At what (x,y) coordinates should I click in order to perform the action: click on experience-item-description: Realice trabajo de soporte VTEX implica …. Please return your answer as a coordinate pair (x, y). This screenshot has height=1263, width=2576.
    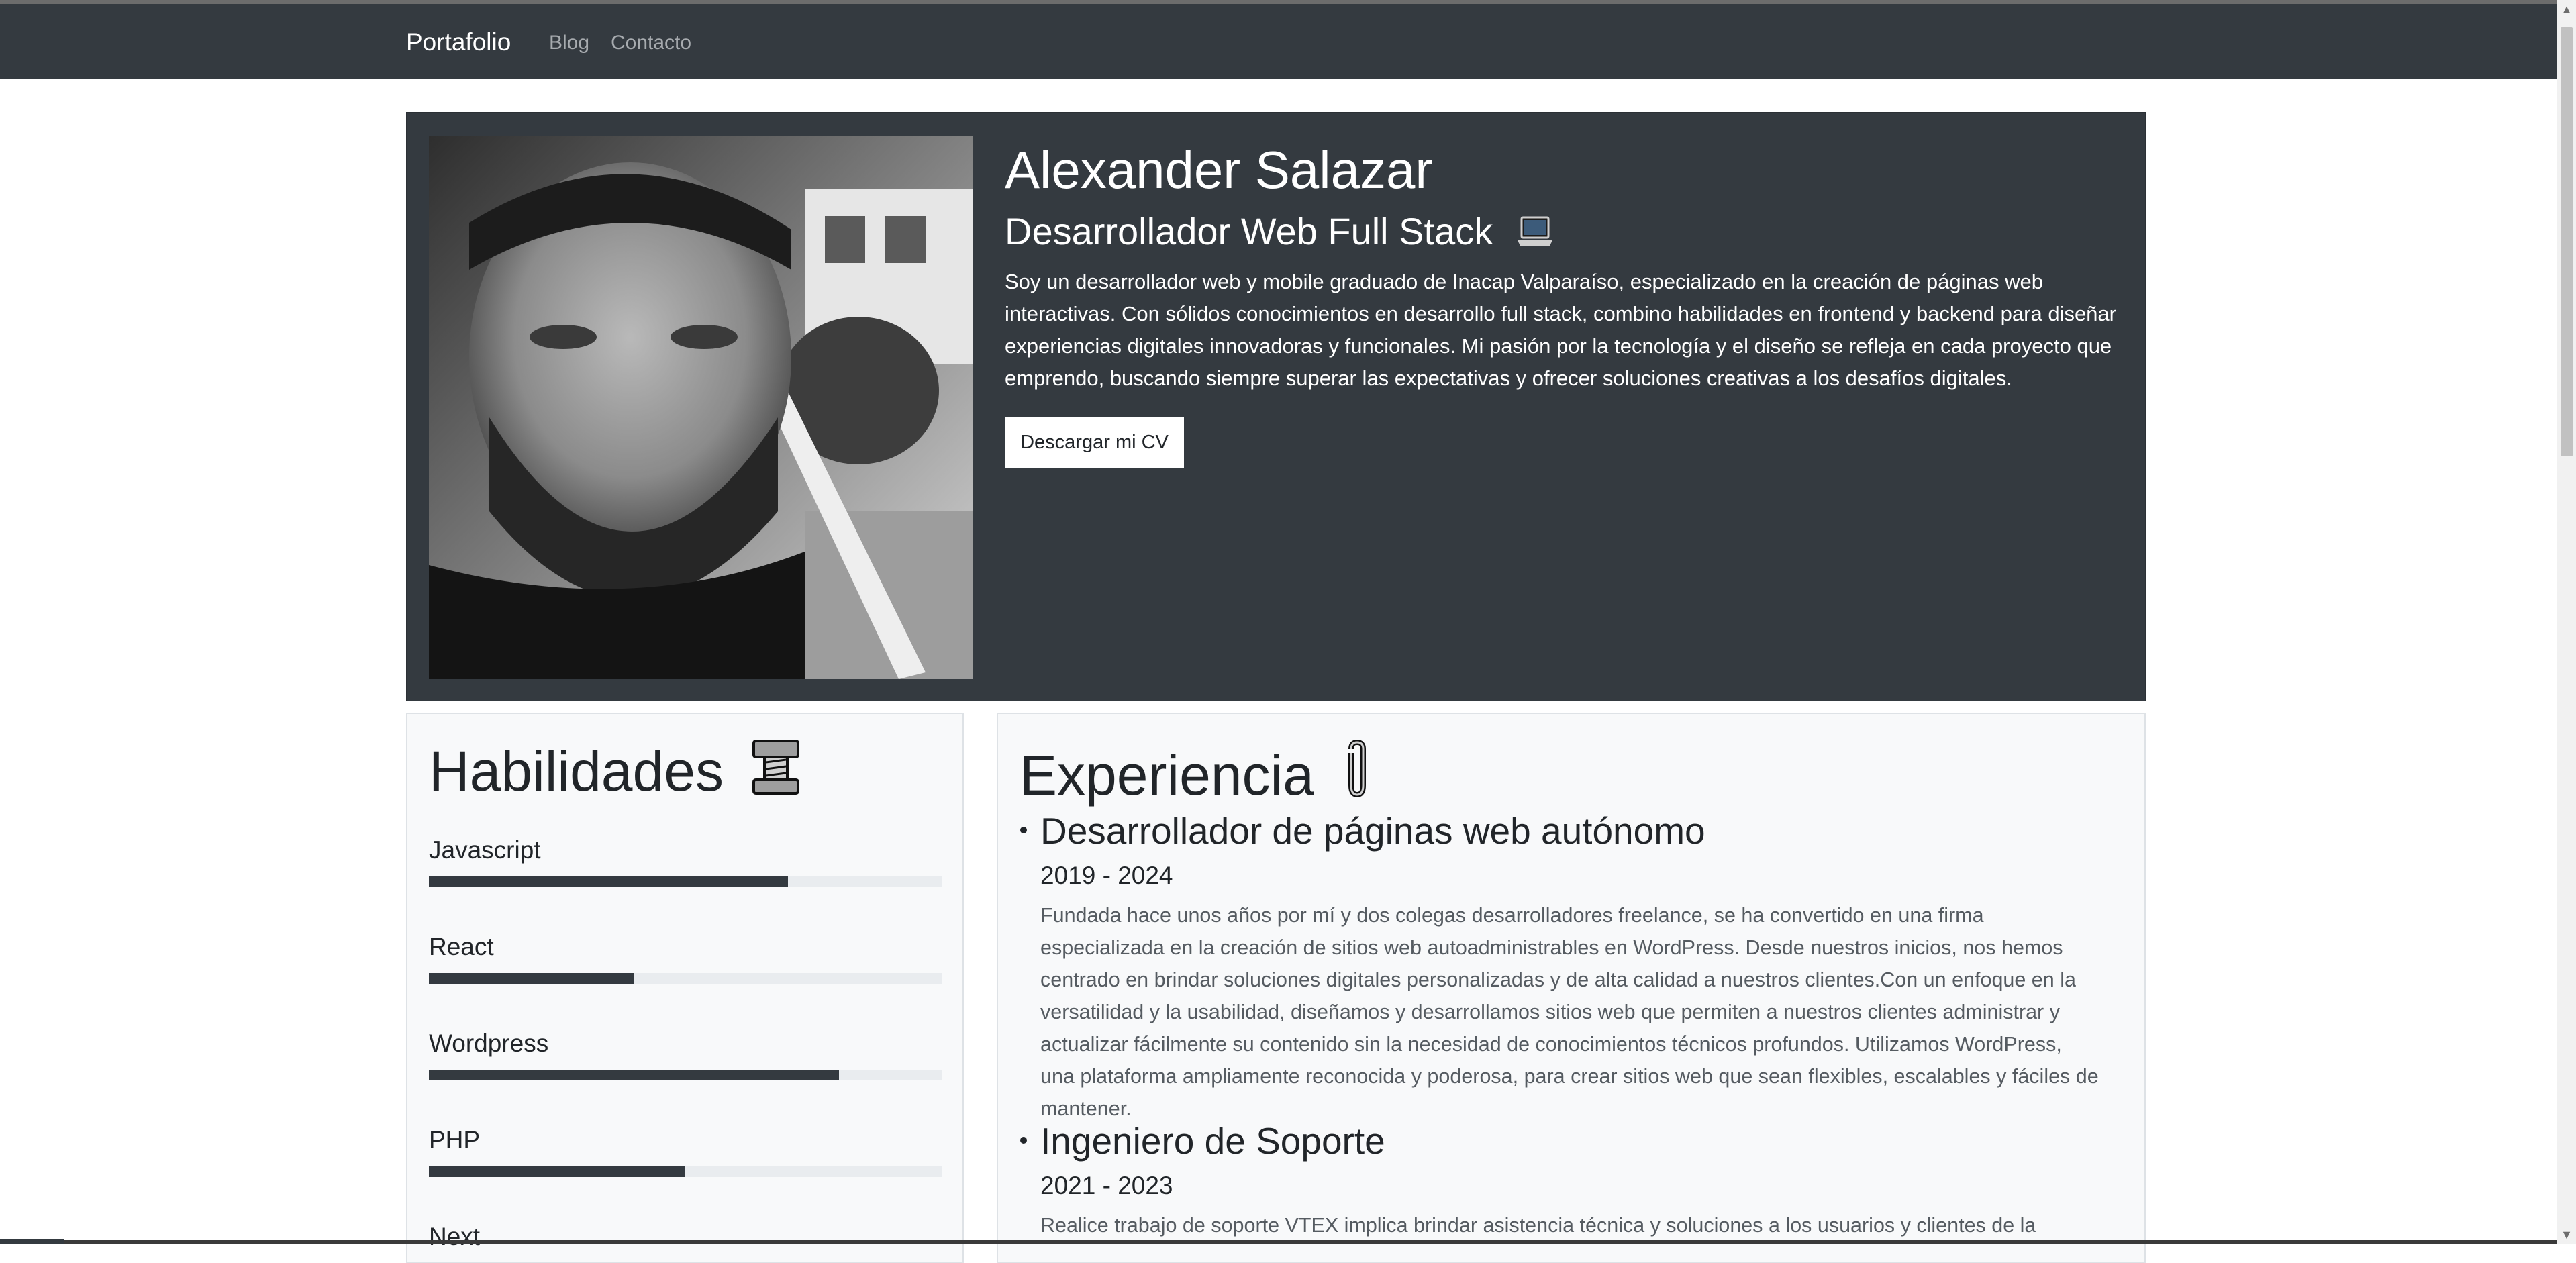
    Looking at the image, I should click on (1538, 1225).